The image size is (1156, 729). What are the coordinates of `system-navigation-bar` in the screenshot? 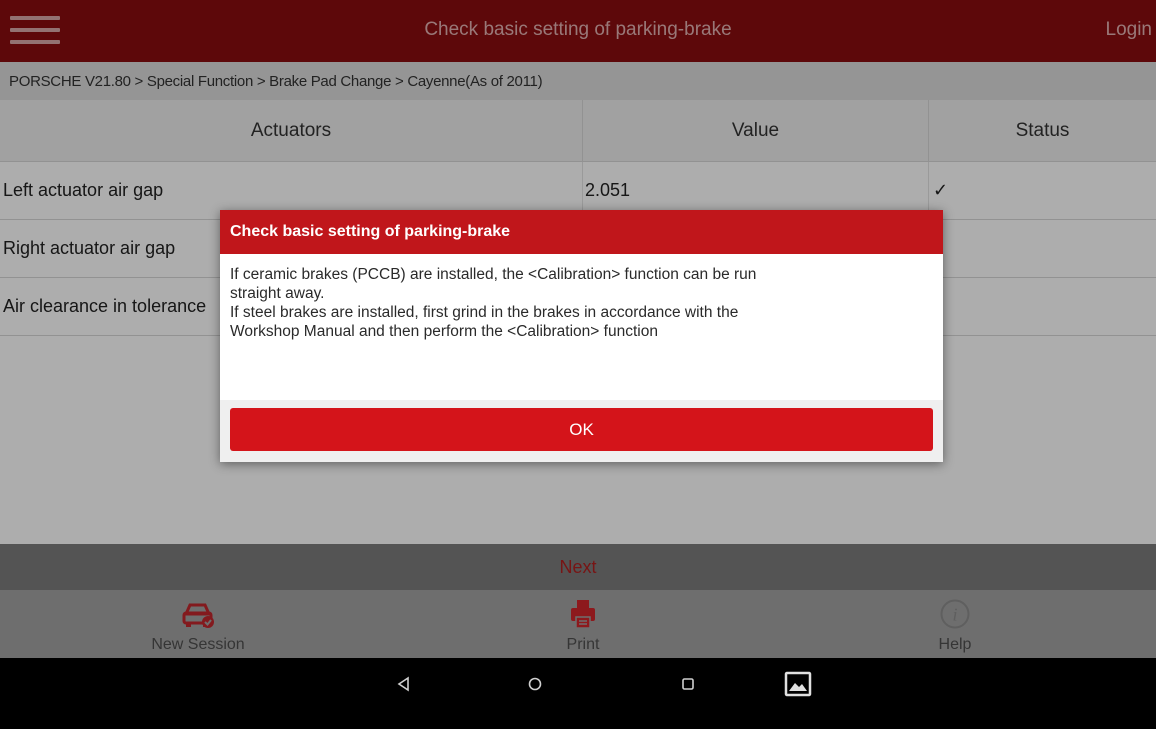 It's located at (578, 693).